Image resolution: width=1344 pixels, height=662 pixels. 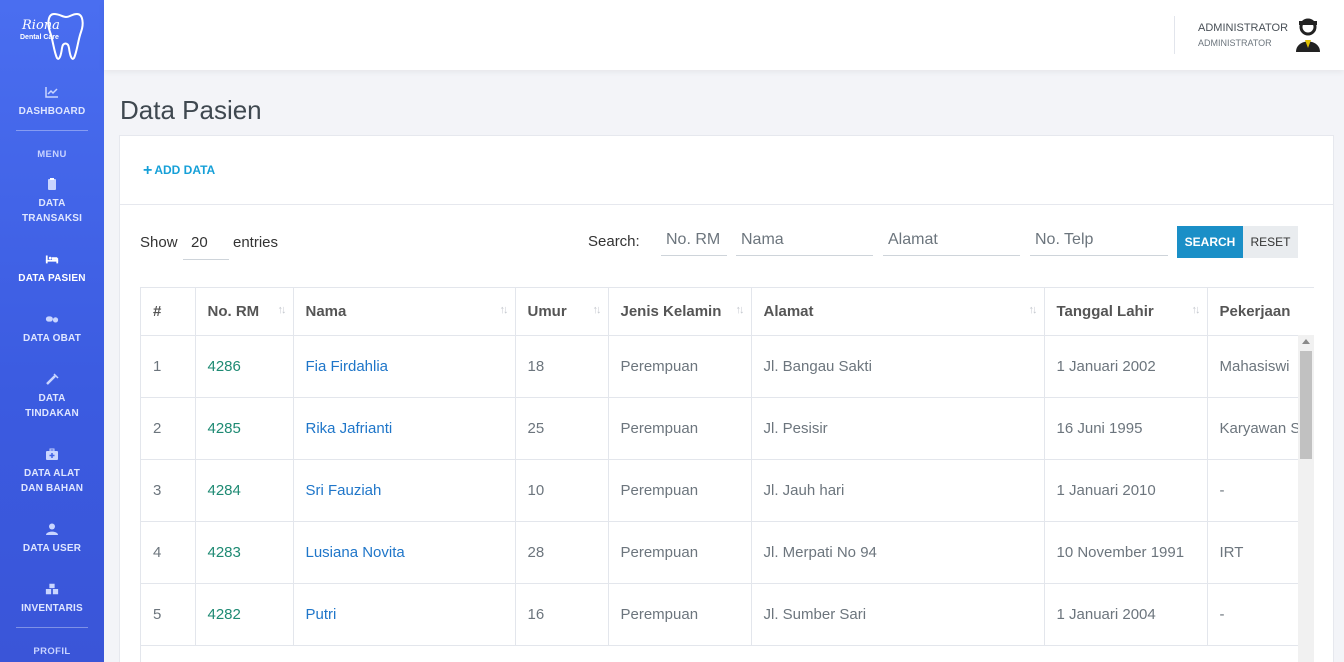 I want to click on boxes-icon, so click(x=52, y=589).